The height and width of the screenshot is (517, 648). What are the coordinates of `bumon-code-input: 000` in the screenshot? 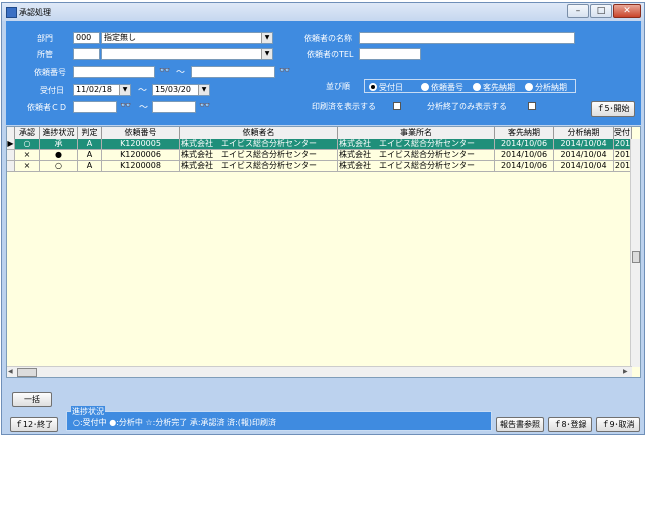 It's located at (86, 38).